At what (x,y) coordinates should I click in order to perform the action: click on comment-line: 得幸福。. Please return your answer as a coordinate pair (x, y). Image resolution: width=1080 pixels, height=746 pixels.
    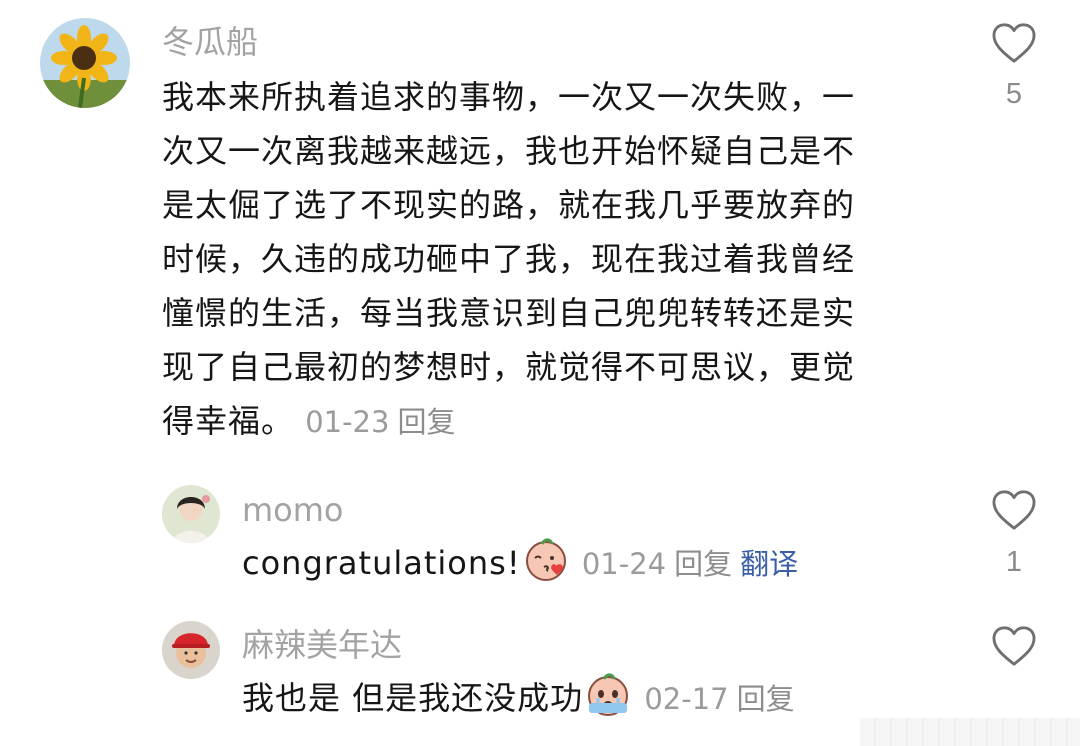
    Looking at the image, I should click on (228, 421).